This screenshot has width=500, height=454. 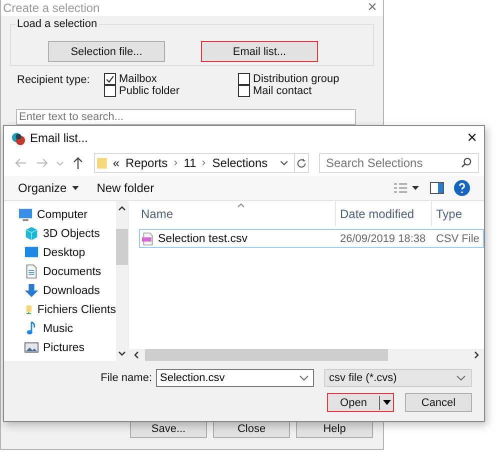 I want to click on address-bar: « Reports 11 Selections, so click(x=201, y=163).